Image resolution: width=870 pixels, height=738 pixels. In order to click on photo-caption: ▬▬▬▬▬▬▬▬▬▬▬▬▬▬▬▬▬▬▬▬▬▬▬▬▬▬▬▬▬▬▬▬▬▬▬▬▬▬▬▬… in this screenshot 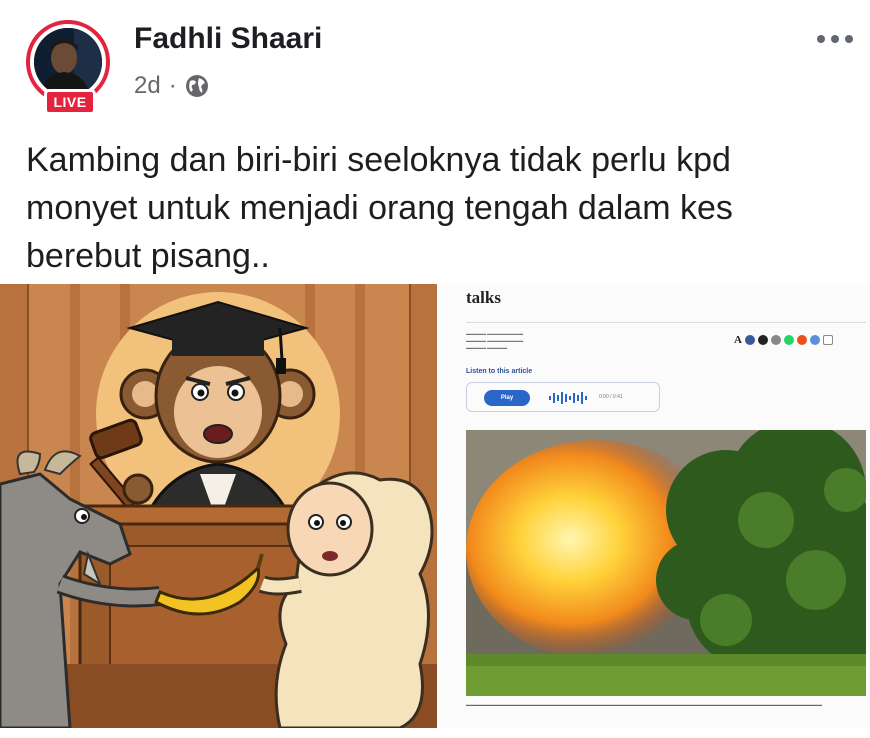, I will do `click(666, 705)`.